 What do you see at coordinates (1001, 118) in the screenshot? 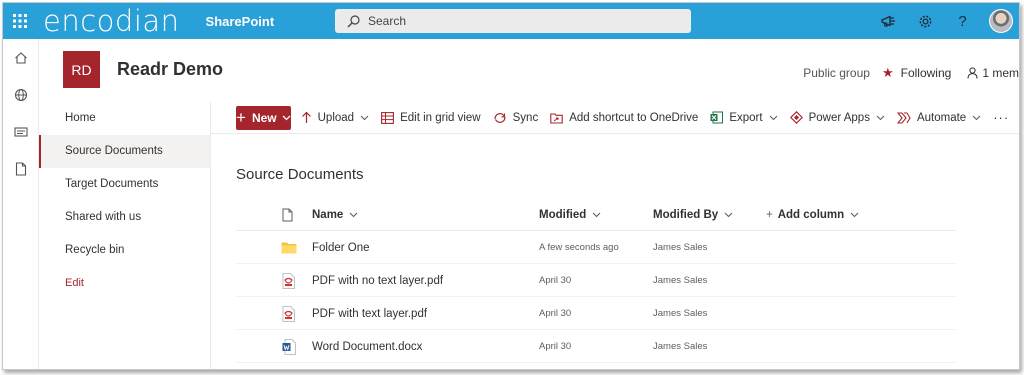
I see `more-options-button: ···` at bounding box center [1001, 118].